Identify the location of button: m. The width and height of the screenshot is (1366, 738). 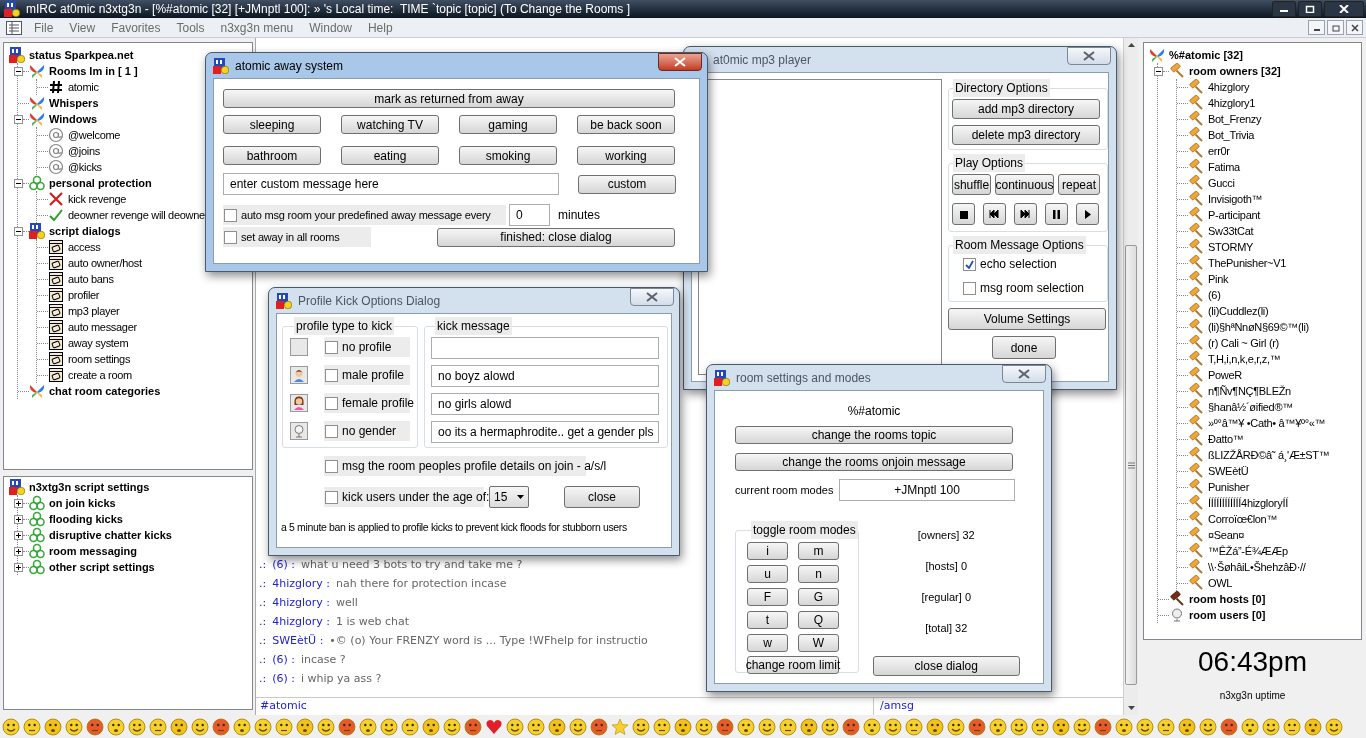
(818, 551).